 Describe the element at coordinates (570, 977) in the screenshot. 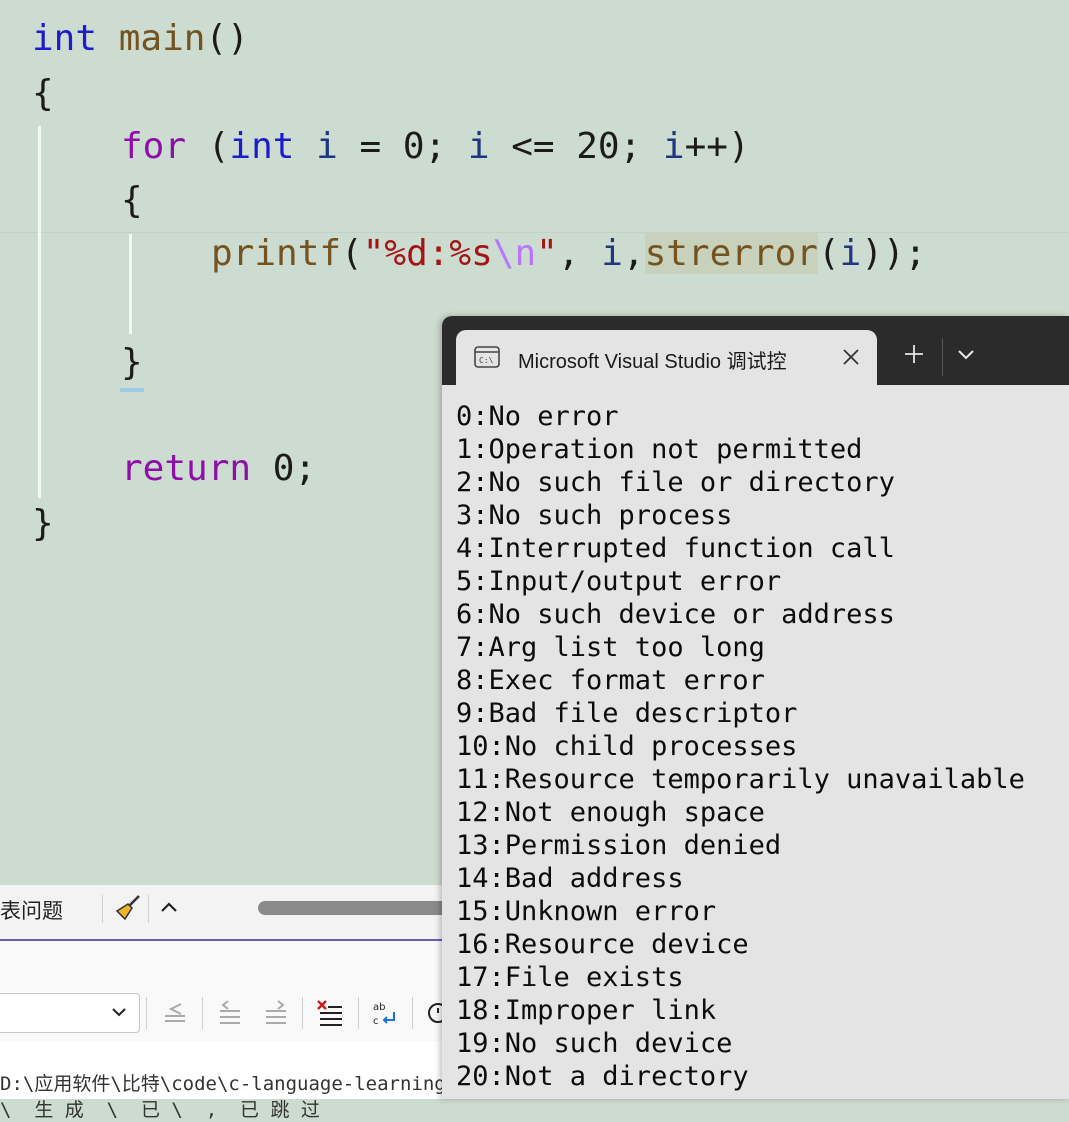

I see `console-output-line: 17:File exists` at that location.